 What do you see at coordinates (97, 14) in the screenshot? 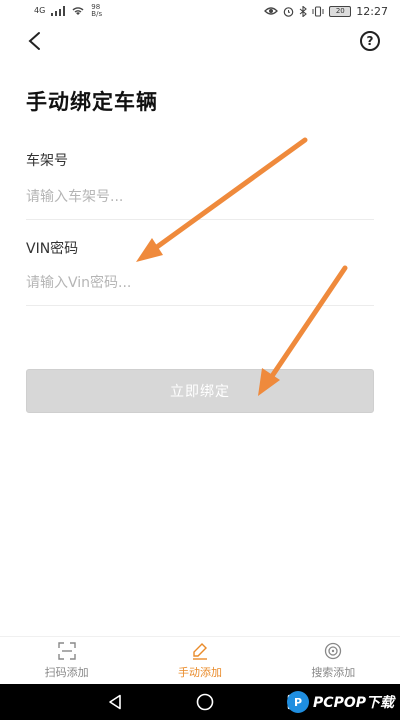
I see `network-speed-unit: B/s` at bounding box center [97, 14].